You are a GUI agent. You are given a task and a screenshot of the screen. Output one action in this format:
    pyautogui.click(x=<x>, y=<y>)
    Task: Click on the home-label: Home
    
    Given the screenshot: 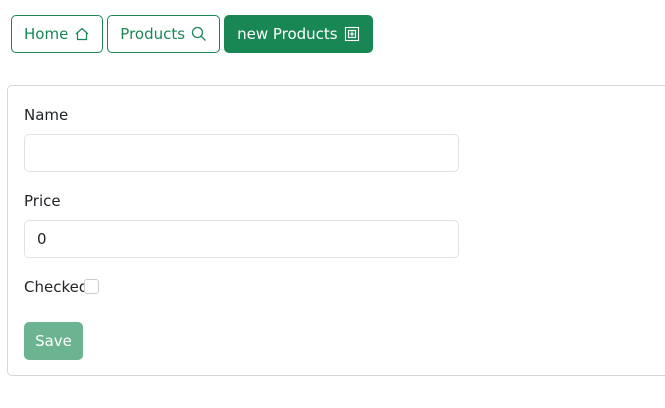 What is the action you would take?
    pyautogui.click(x=46, y=34)
    